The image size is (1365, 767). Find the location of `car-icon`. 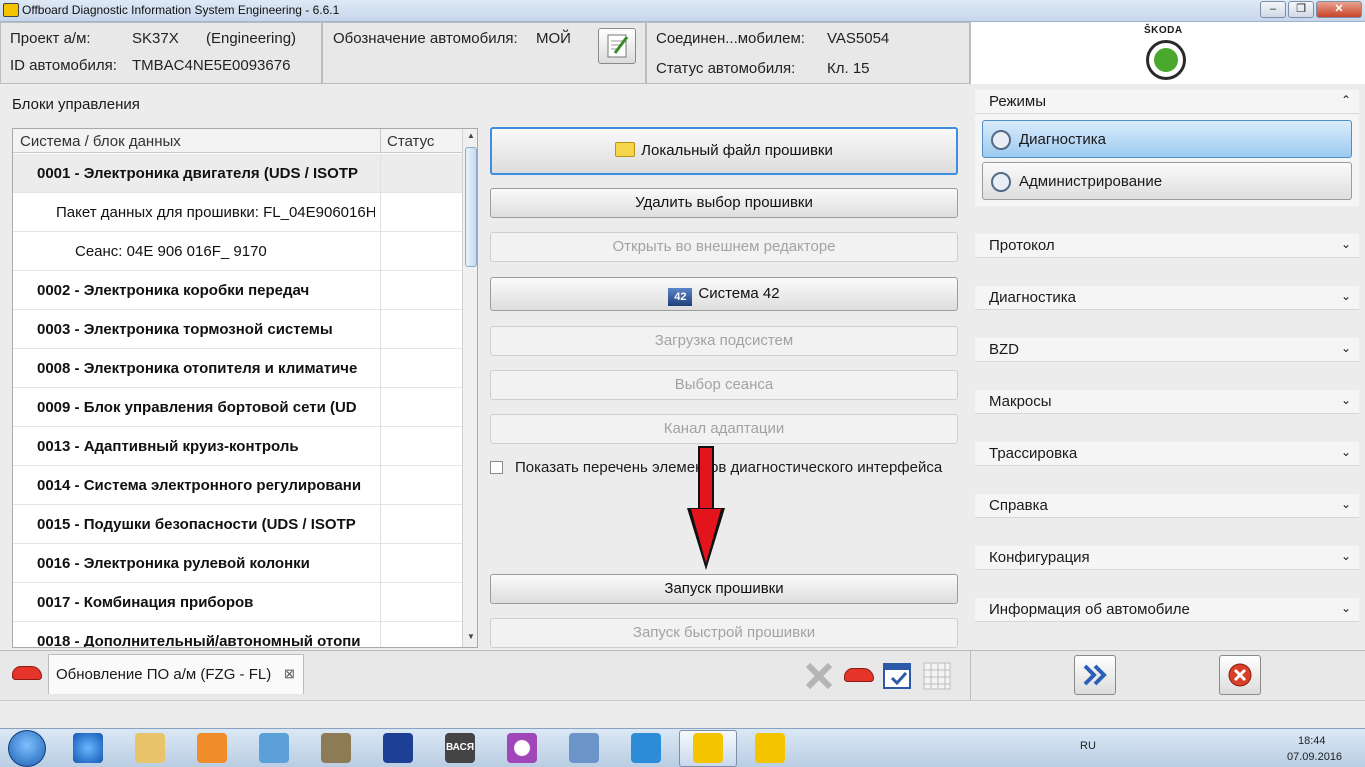

car-icon is located at coordinates (27, 673).